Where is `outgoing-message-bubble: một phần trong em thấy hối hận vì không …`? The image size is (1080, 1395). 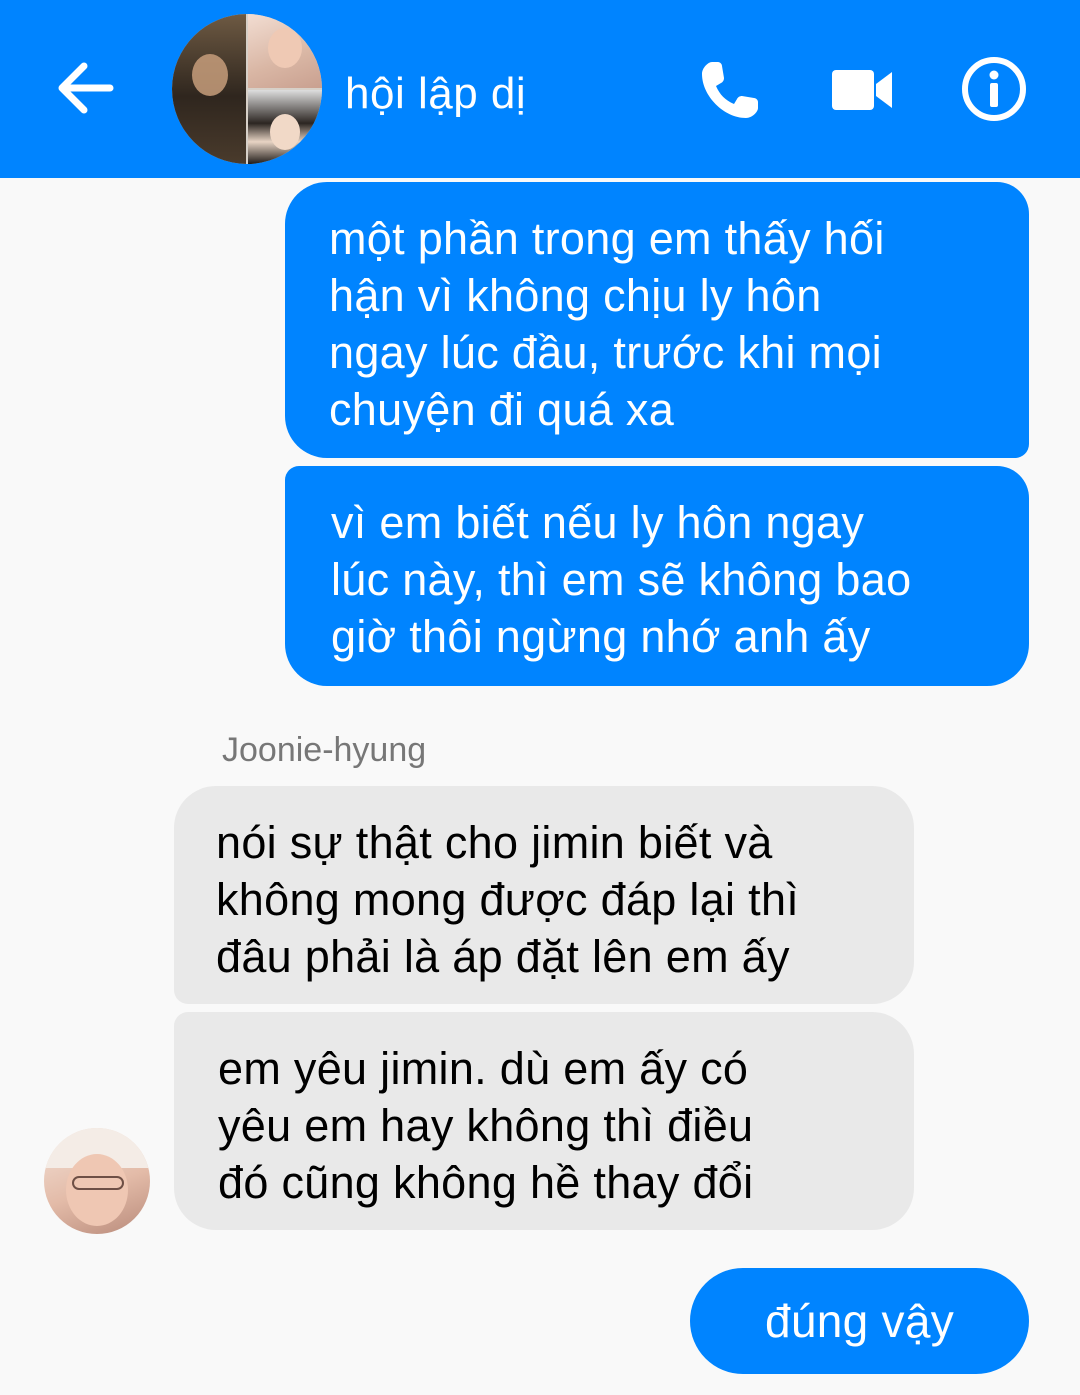
outgoing-message-bubble: một phần trong em thấy hối hận vì không … is located at coordinates (657, 320).